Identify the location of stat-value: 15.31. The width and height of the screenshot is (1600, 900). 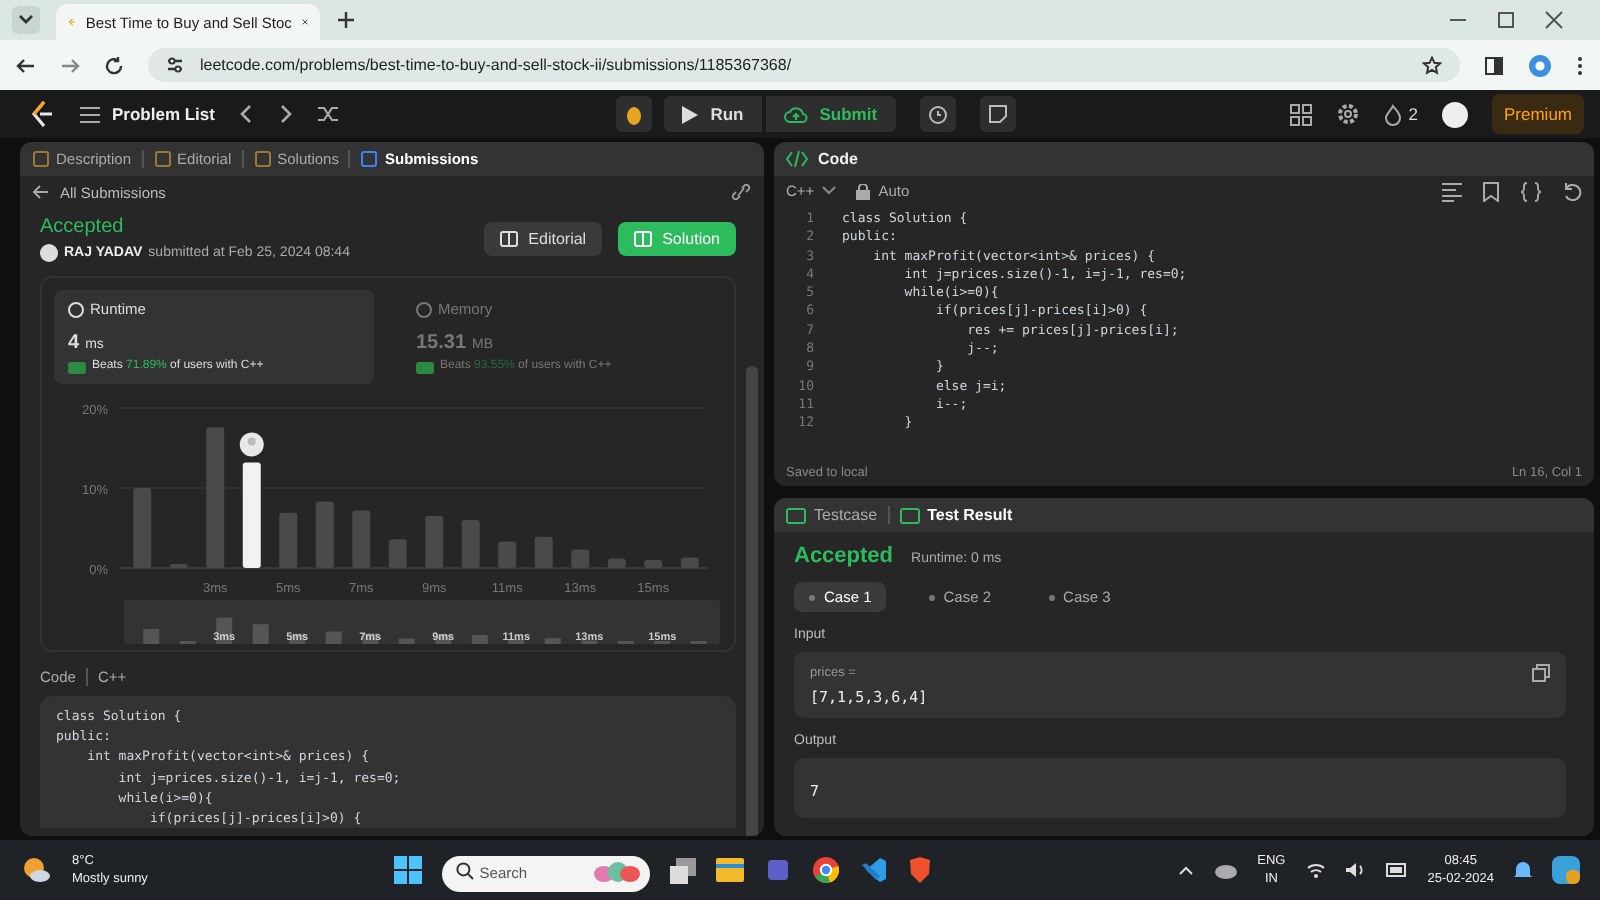
(441, 343).